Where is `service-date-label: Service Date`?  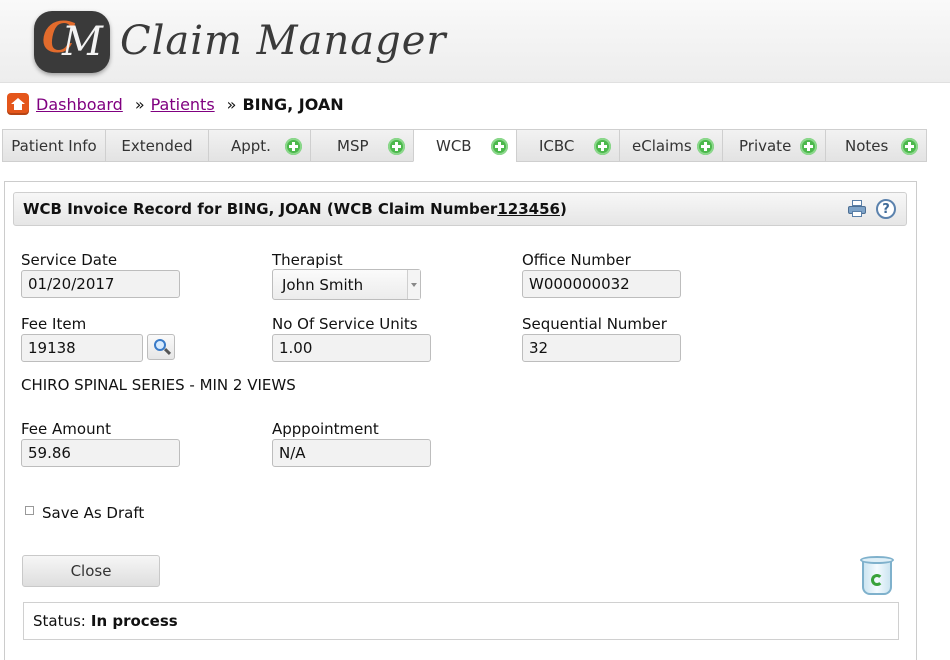
service-date-label: Service Date is located at coordinates (69, 260).